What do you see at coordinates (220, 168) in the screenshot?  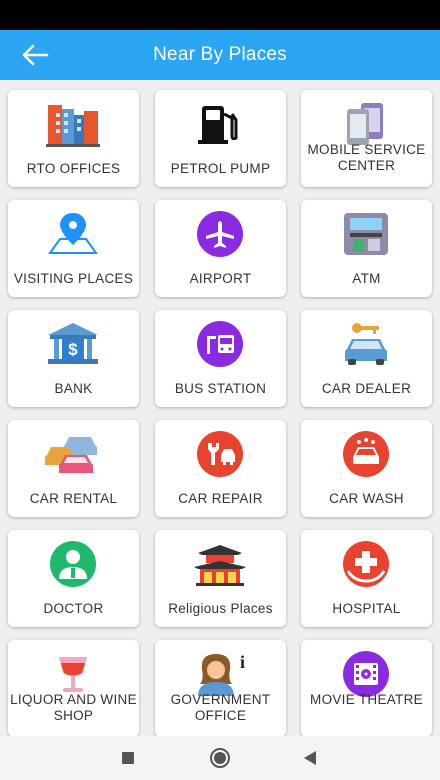 I see `tile-label: PETROL PUMP` at bounding box center [220, 168].